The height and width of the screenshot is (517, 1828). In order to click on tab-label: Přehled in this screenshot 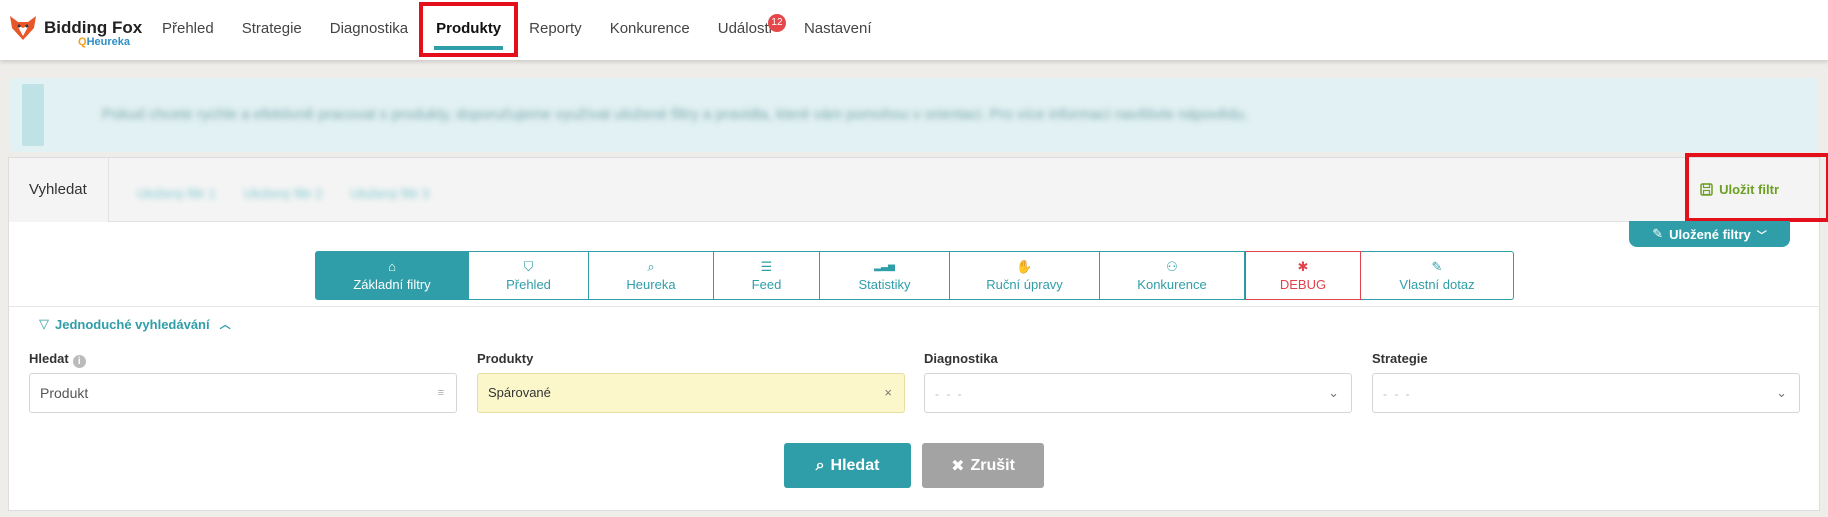, I will do `click(528, 284)`.